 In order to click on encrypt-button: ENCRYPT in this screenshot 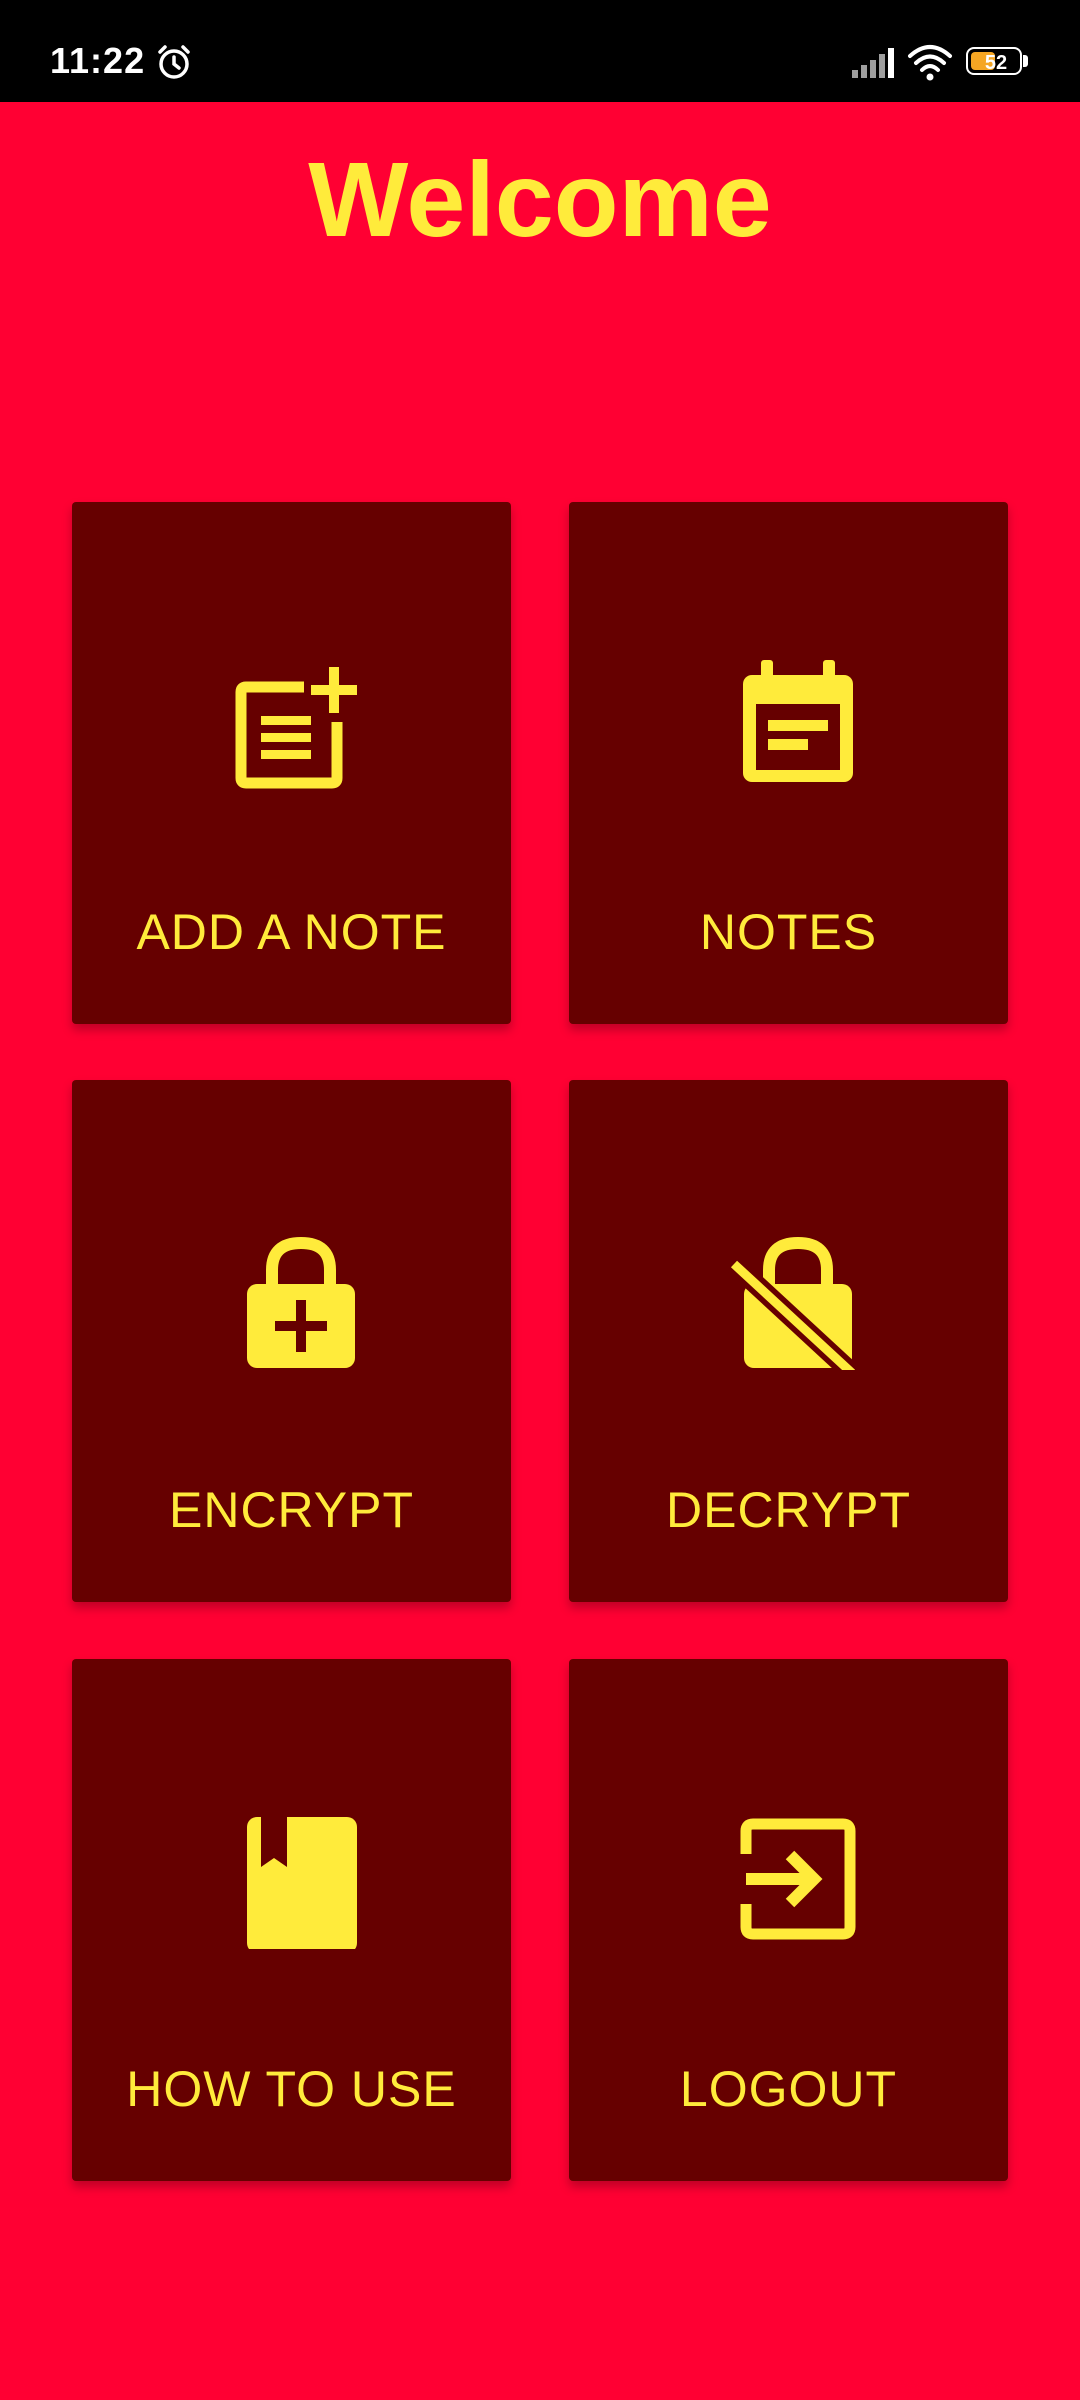, I will do `click(291, 1341)`.